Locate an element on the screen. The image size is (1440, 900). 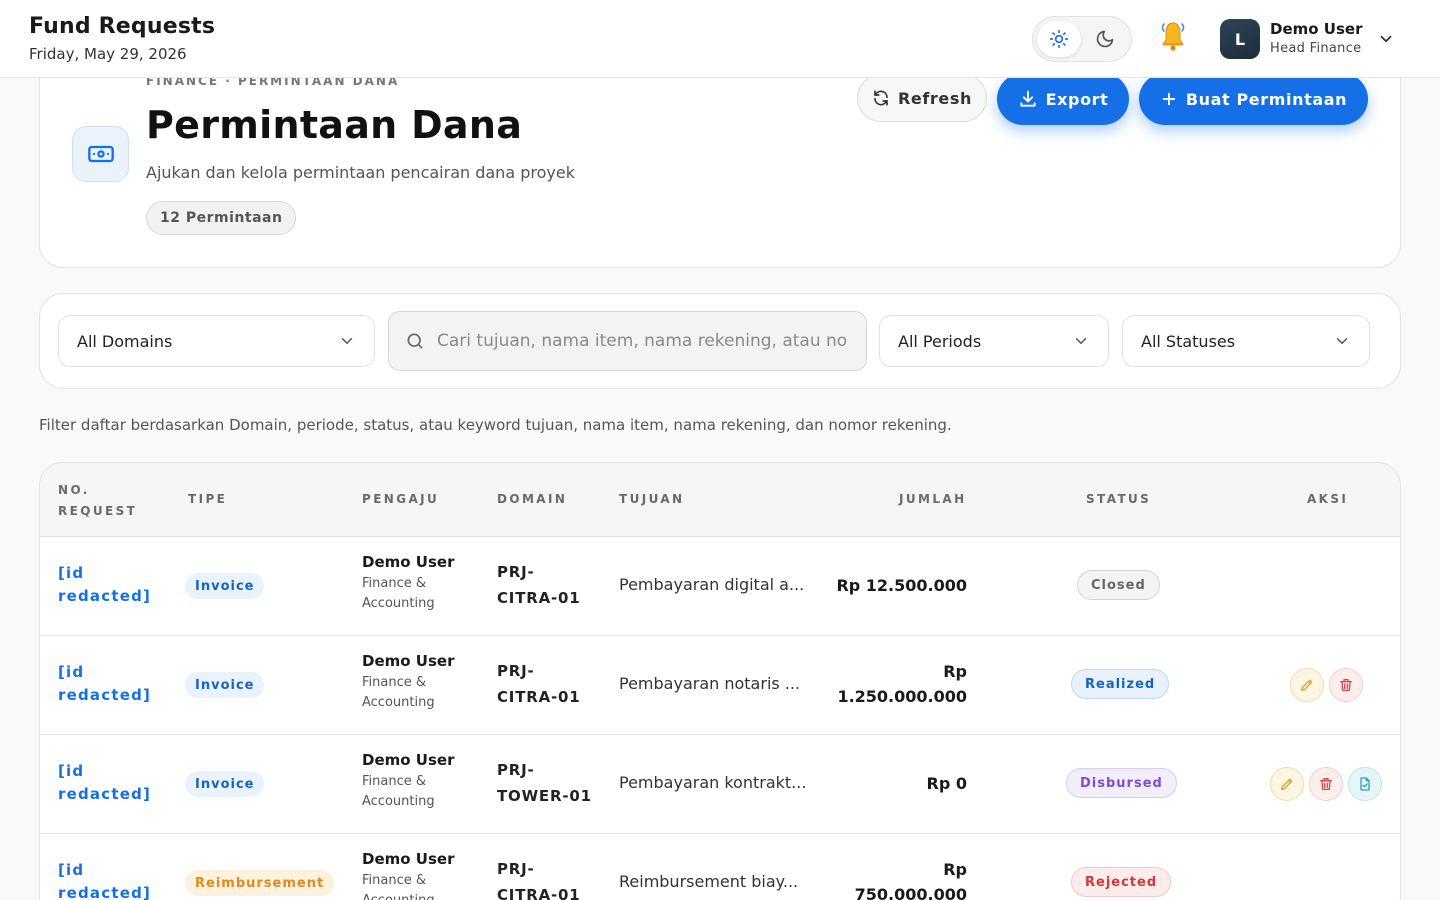
create-request-button: Buat Permintaan is located at coordinates (1253, 99).